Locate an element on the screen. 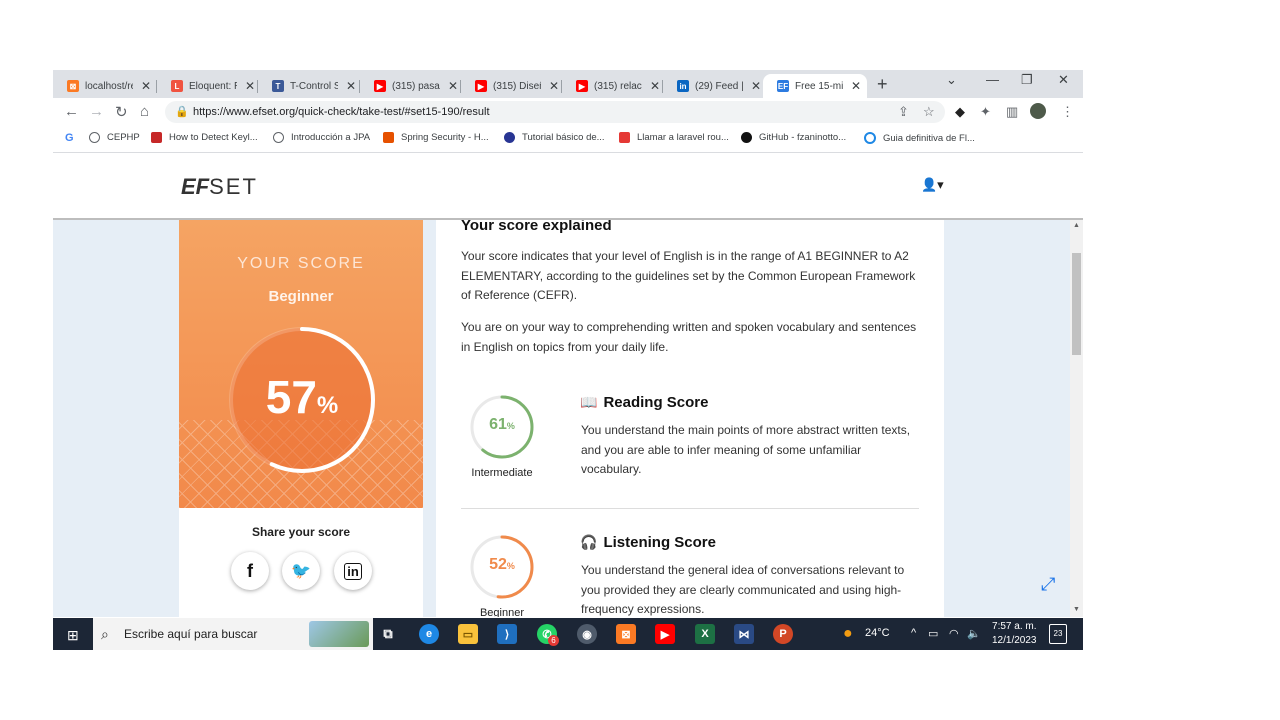 The image size is (1280, 720). minimize-icon: — is located at coordinates (992, 79).